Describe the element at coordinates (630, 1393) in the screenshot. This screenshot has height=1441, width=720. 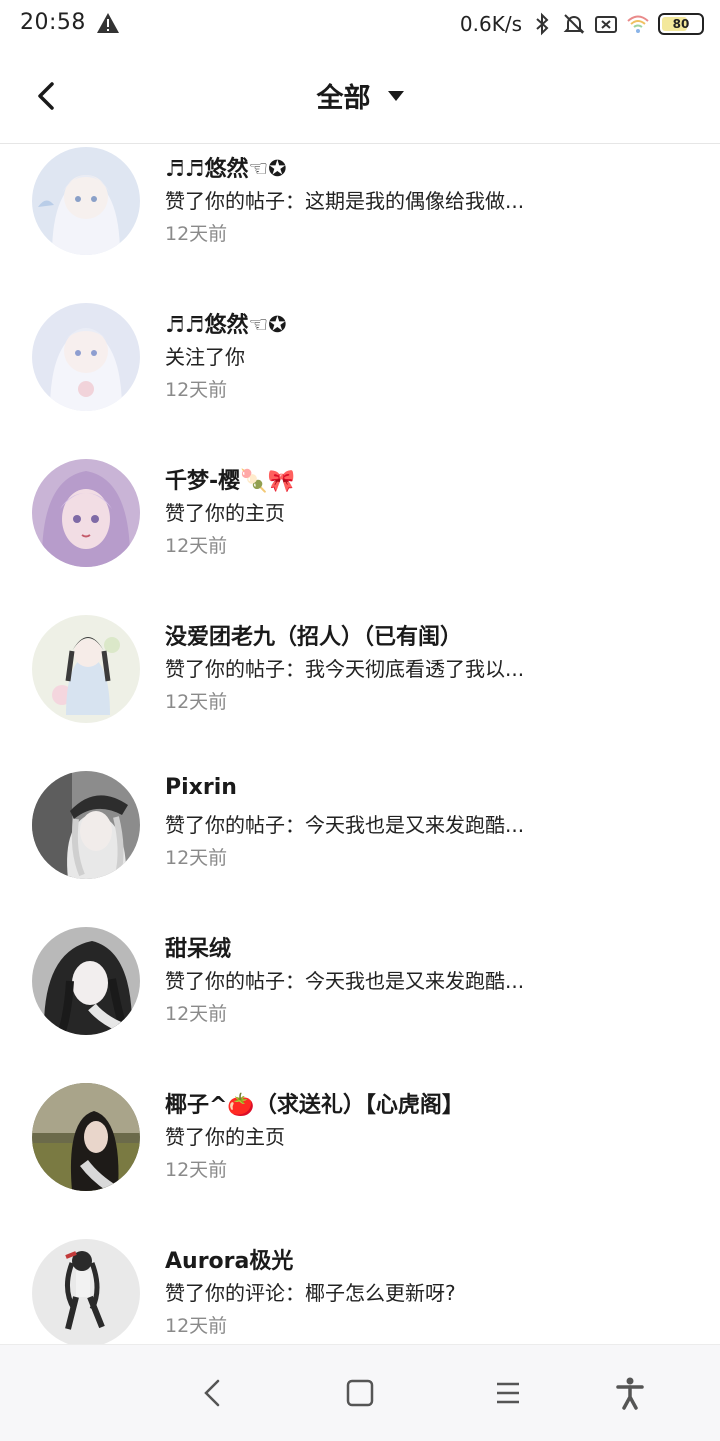
I see `accessibility-icon` at that location.